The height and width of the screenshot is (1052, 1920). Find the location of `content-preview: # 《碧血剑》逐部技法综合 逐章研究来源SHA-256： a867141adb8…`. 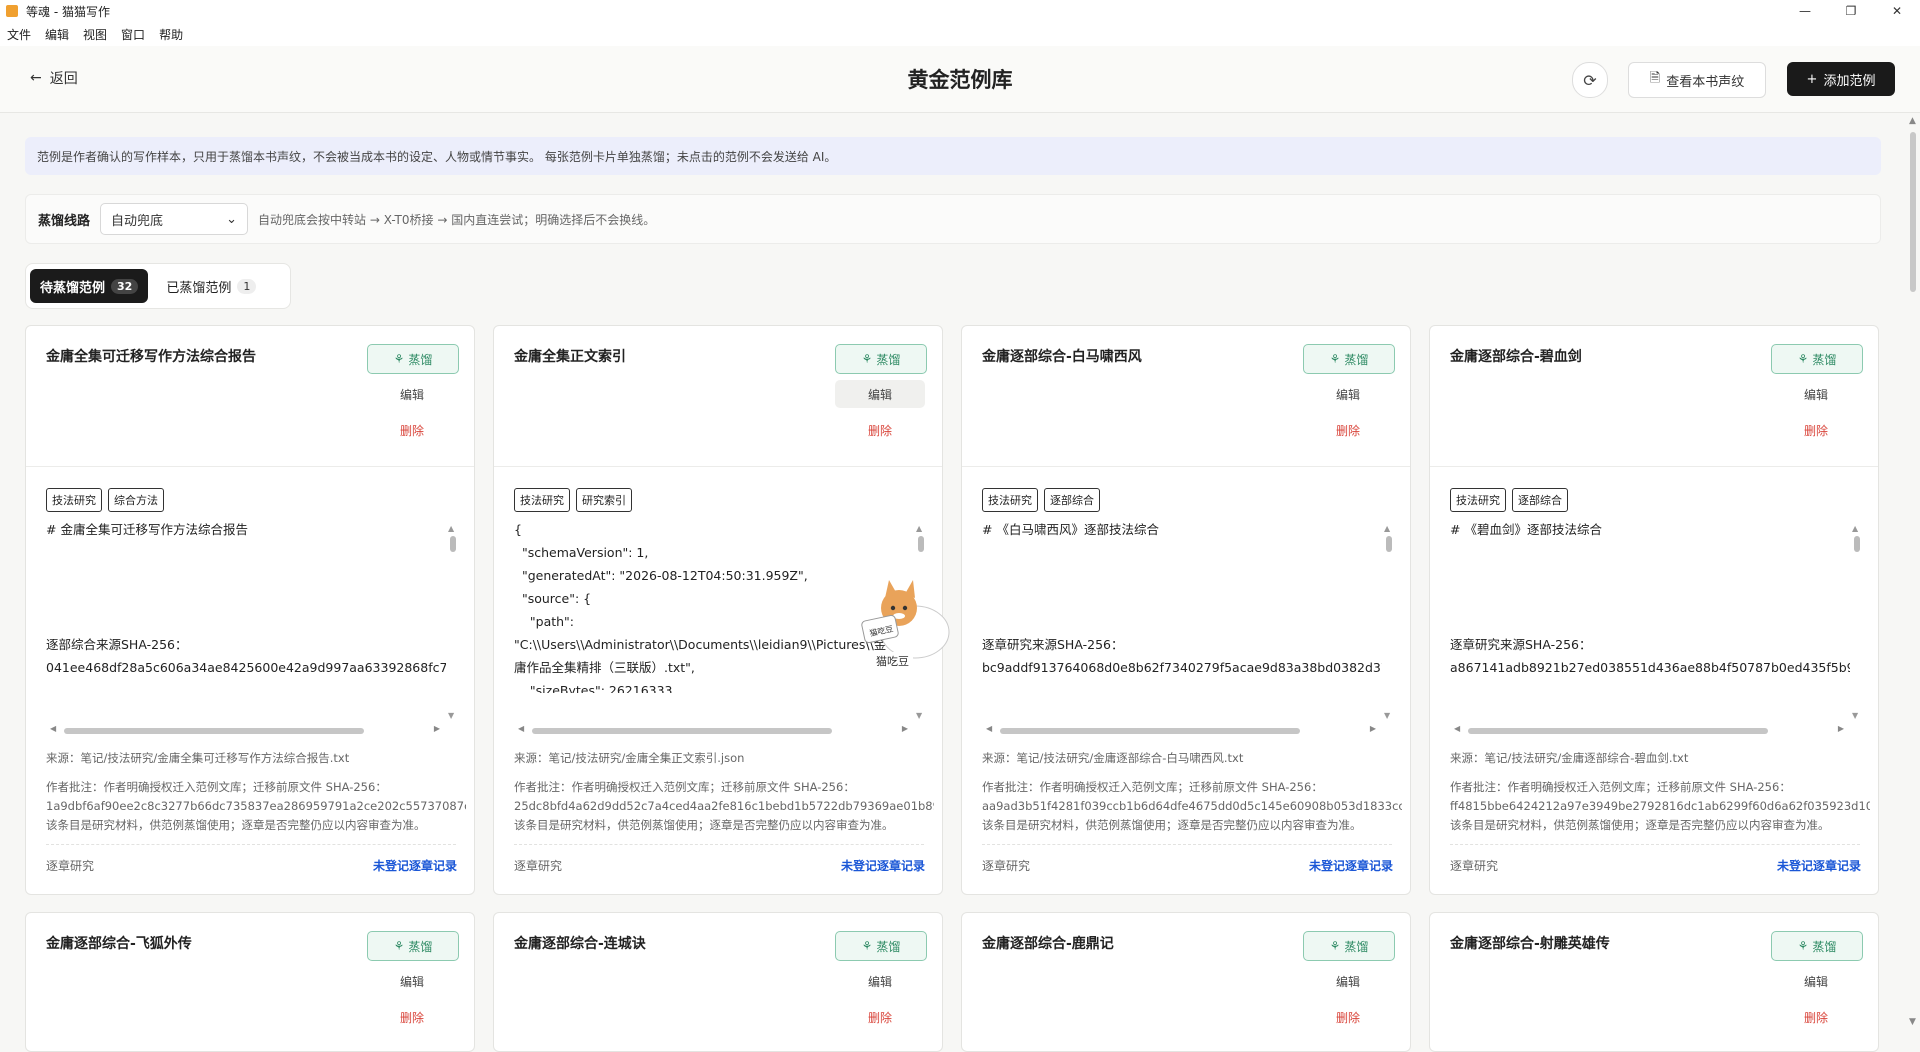

content-preview: # 《碧血剑》逐部技法综合 逐章研究来源SHA-256： a867141adb8… is located at coordinates (1650, 605).